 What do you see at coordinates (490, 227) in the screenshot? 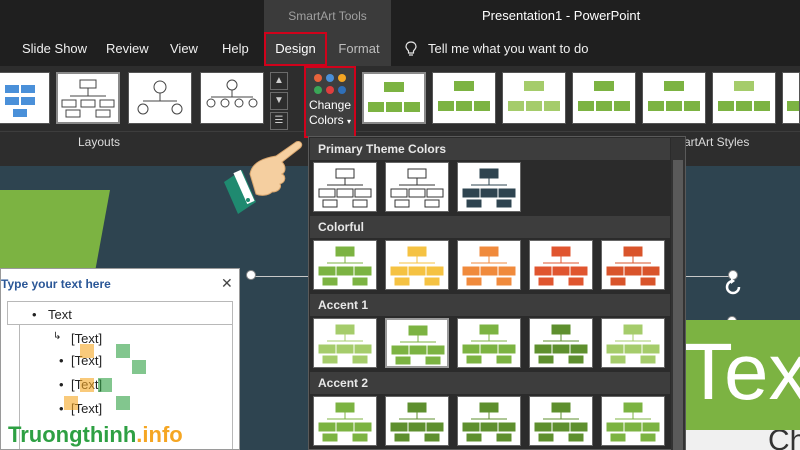
I see `section-header-colorful: Colorful` at bounding box center [490, 227].